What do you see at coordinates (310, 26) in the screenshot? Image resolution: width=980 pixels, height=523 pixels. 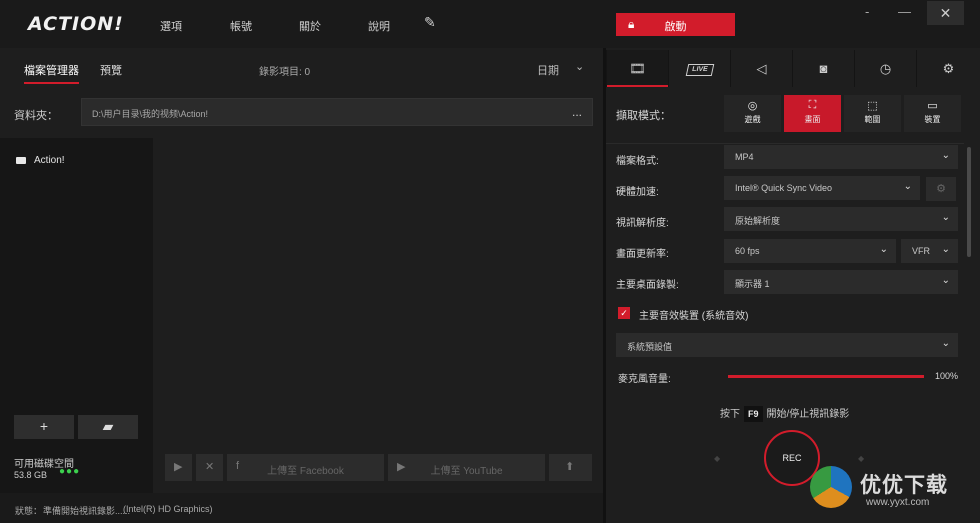 I see `menu-about: 關於` at bounding box center [310, 26].